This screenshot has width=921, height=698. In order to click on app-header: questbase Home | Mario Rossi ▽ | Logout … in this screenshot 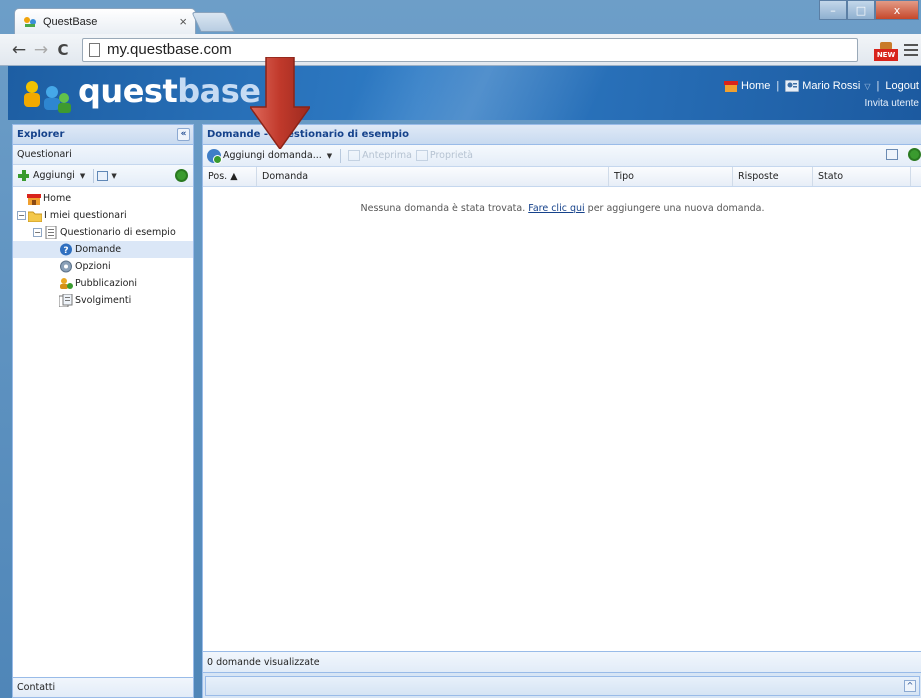, I will do `click(464, 93)`.